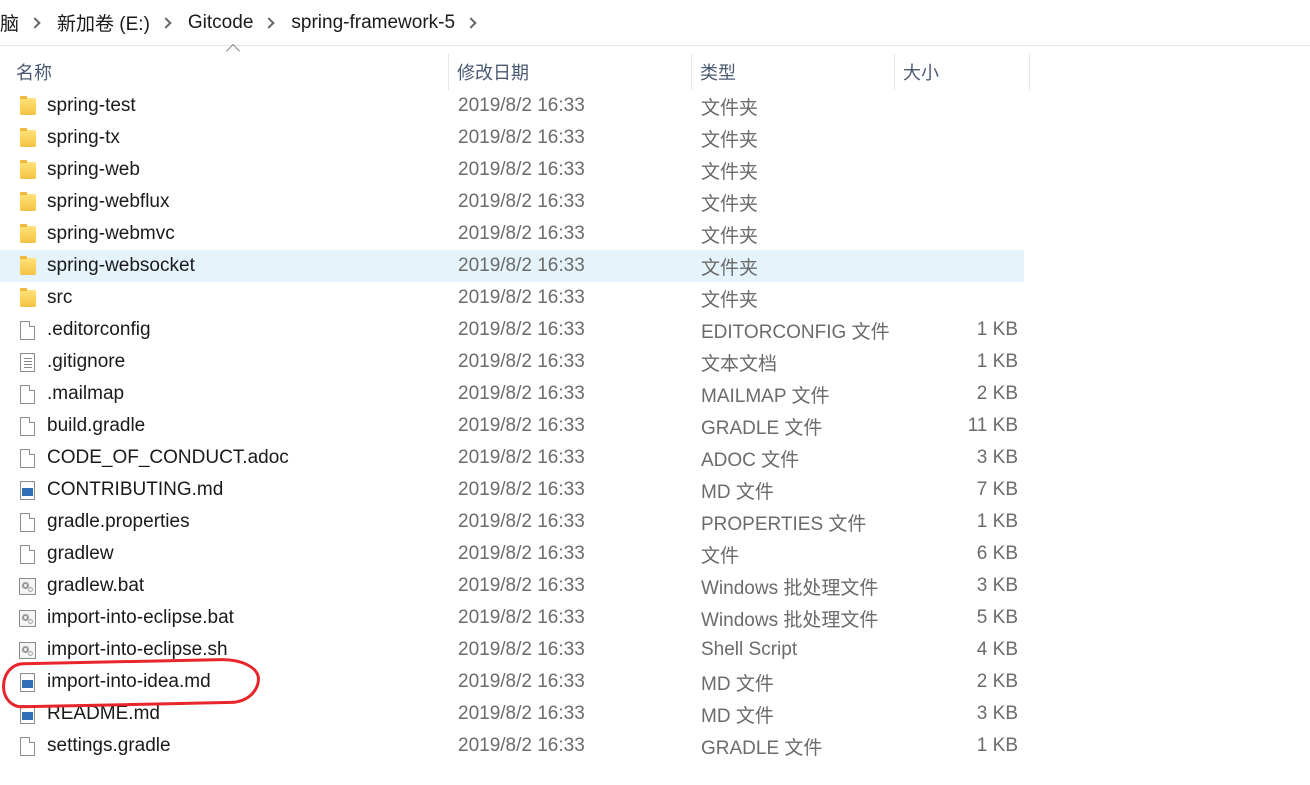  I want to click on column-header-date: 修改日期, so click(570, 72).